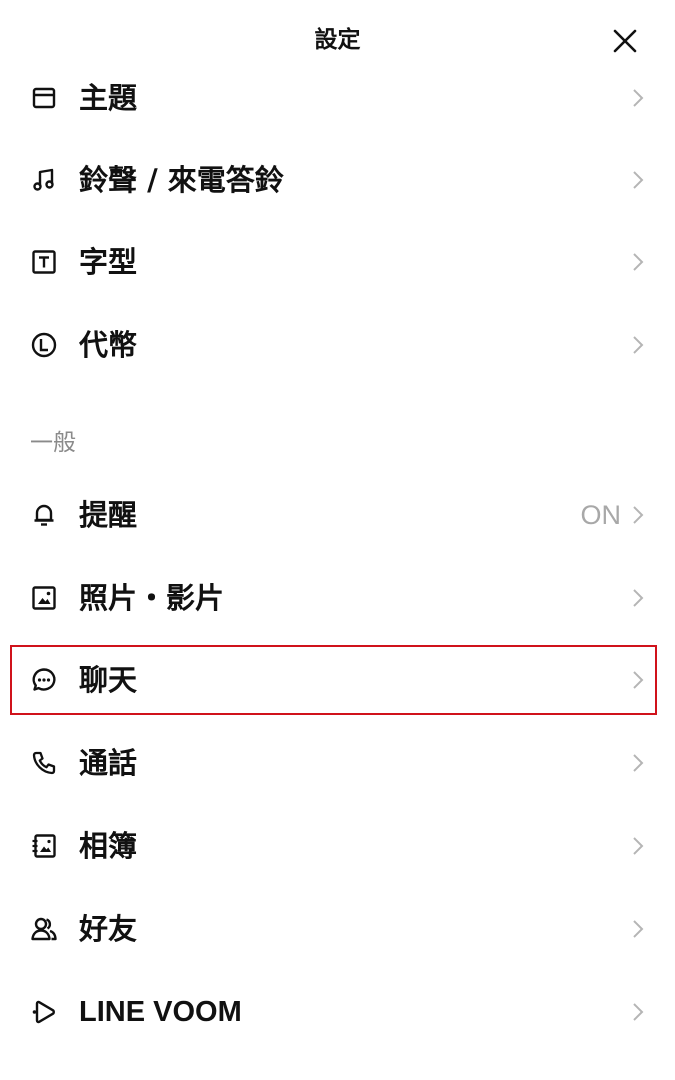  Describe the element at coordinates (44, 345) in the screenshot. I see `coin-icon` at that location.